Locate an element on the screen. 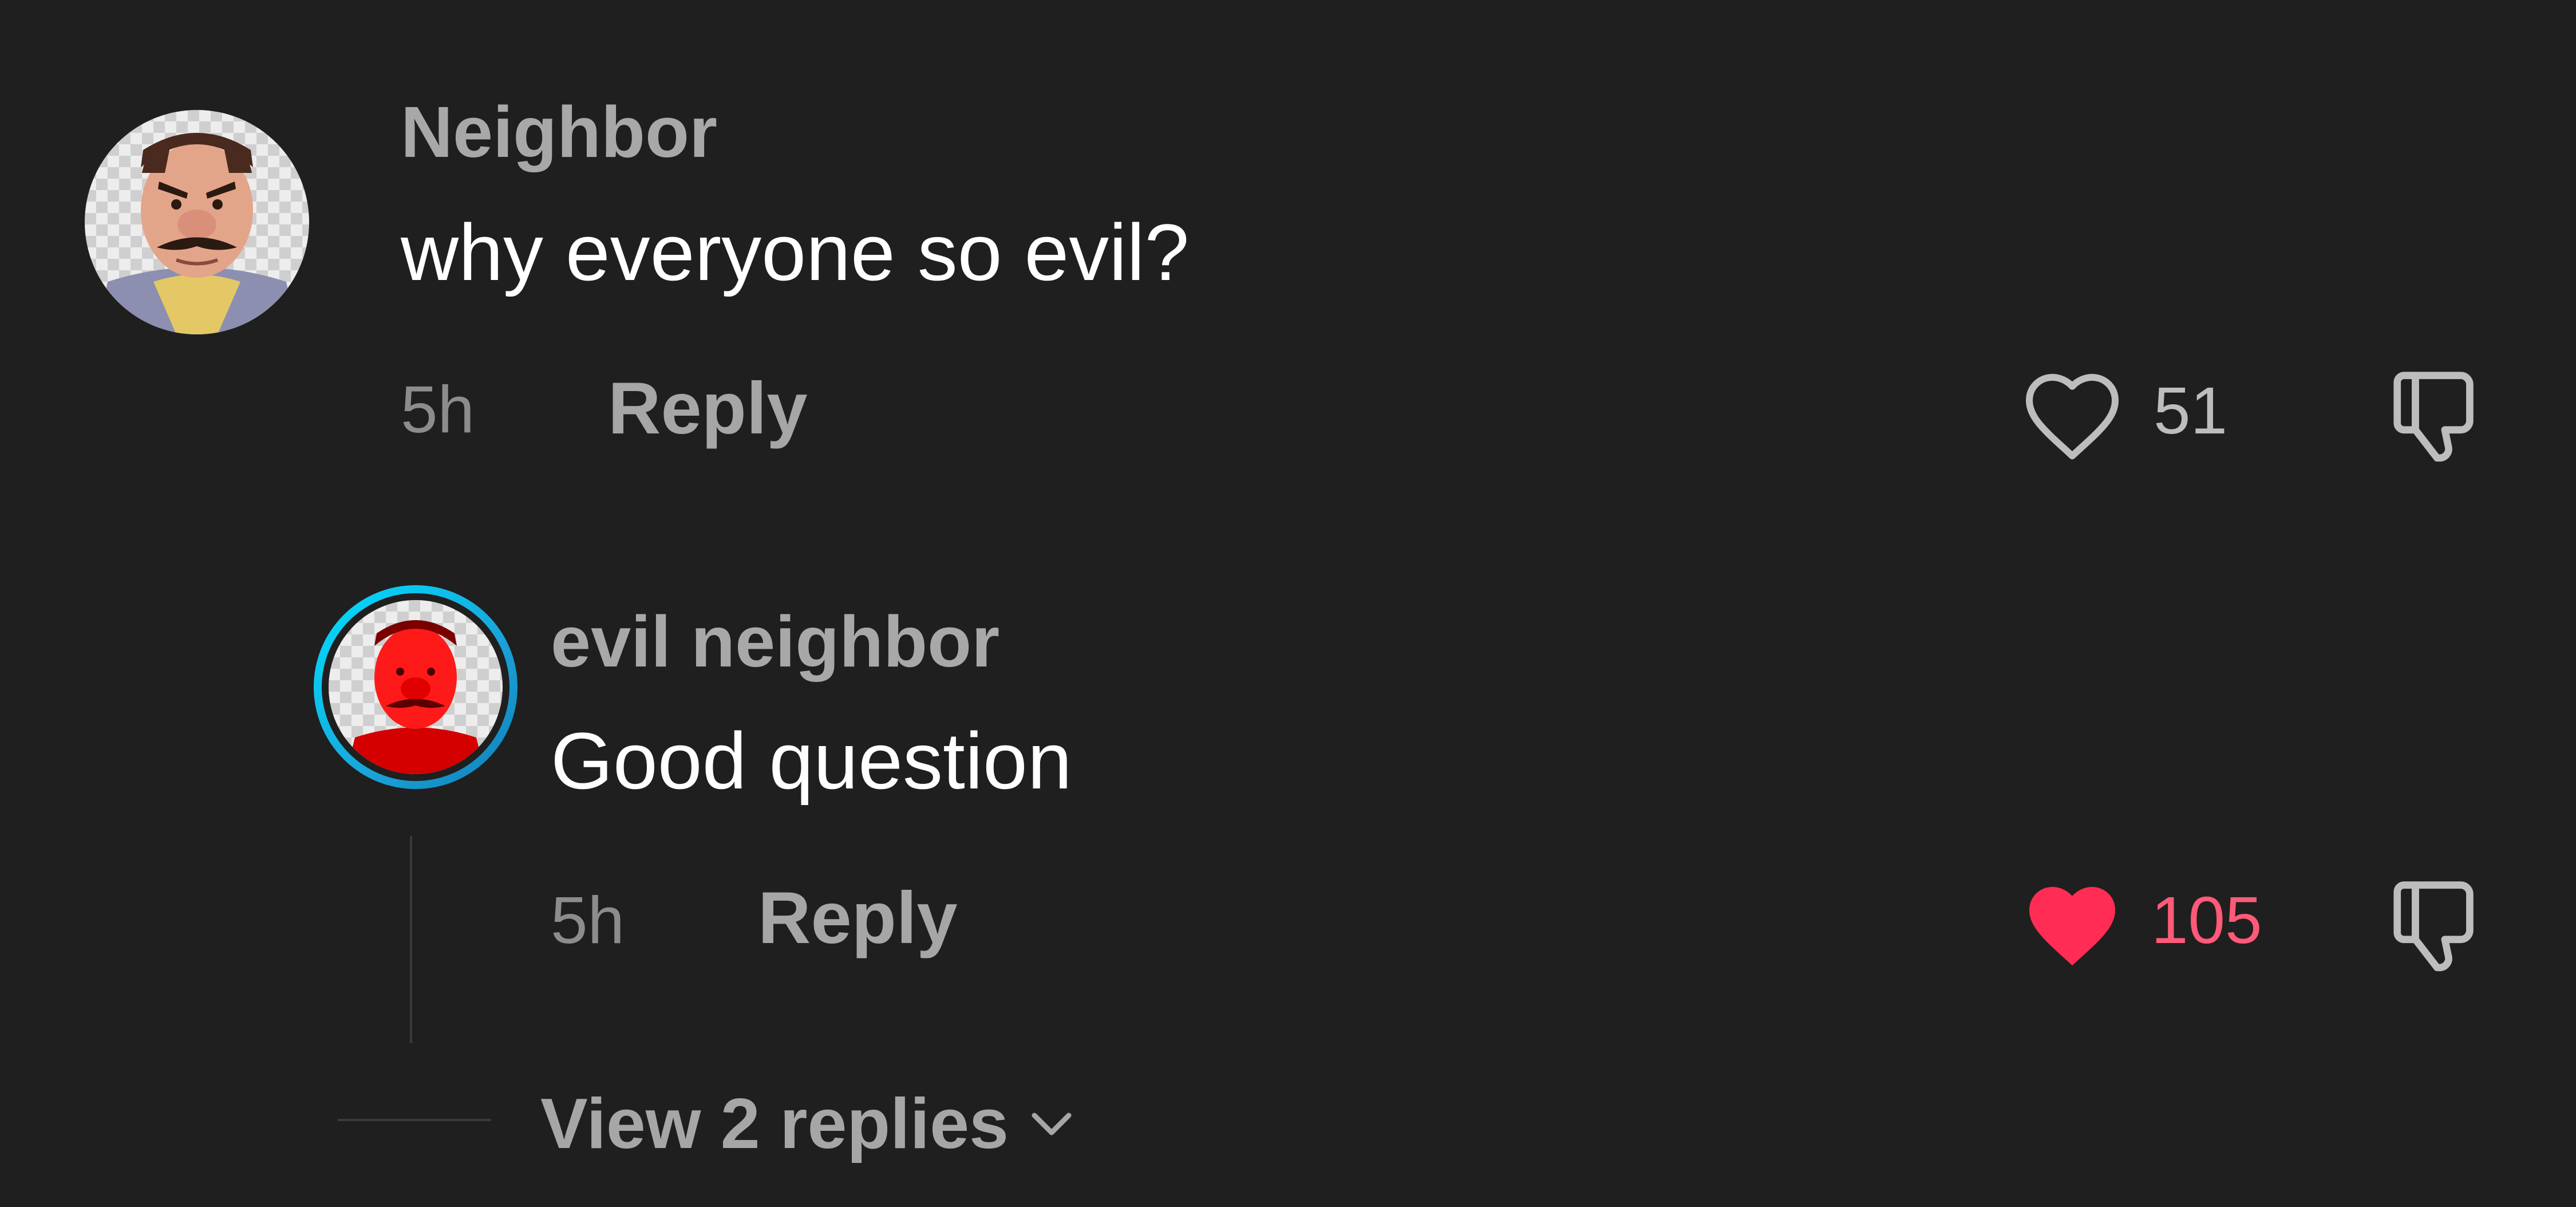 The image size is (2576, 1207). story-ring is located at coordinates (415, 687).